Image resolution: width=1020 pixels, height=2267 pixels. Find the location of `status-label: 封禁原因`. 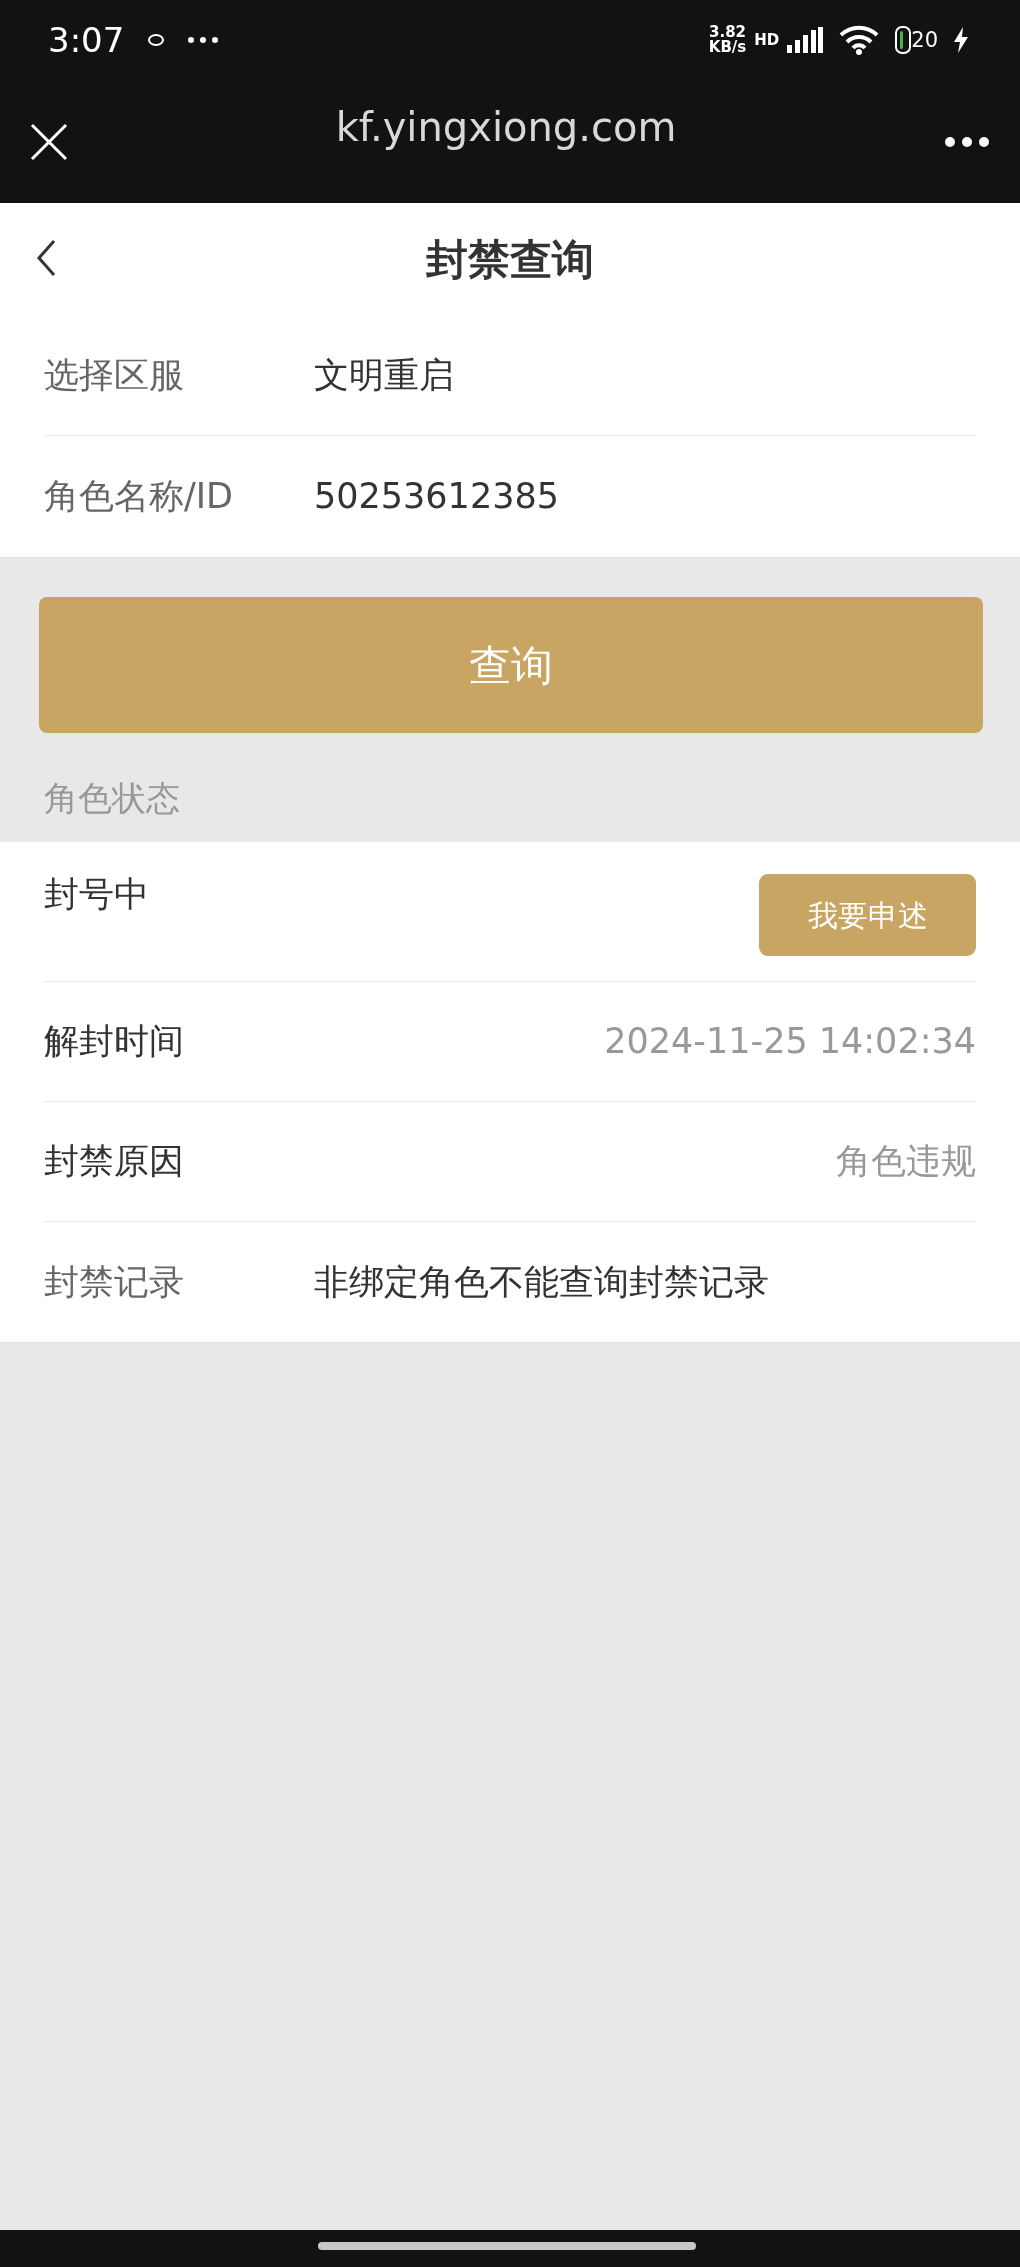

status-label: 封禁原因 is located at coordinates (114, 1162).